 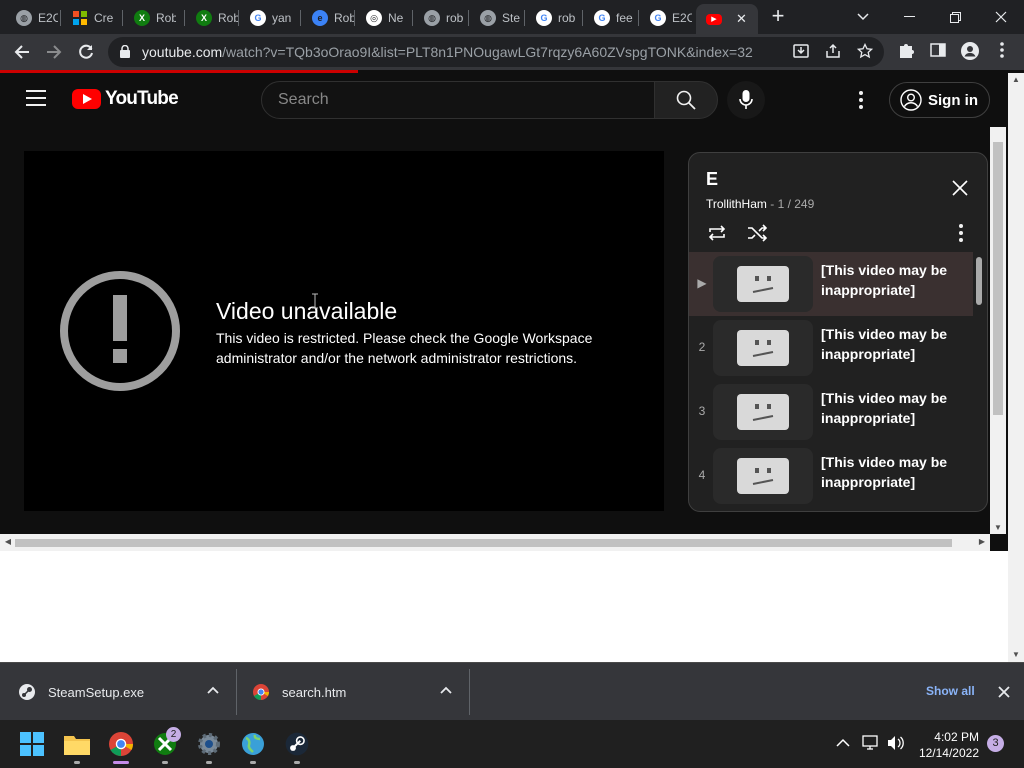 I want to click on forward-button, so click(x=54, y=52).